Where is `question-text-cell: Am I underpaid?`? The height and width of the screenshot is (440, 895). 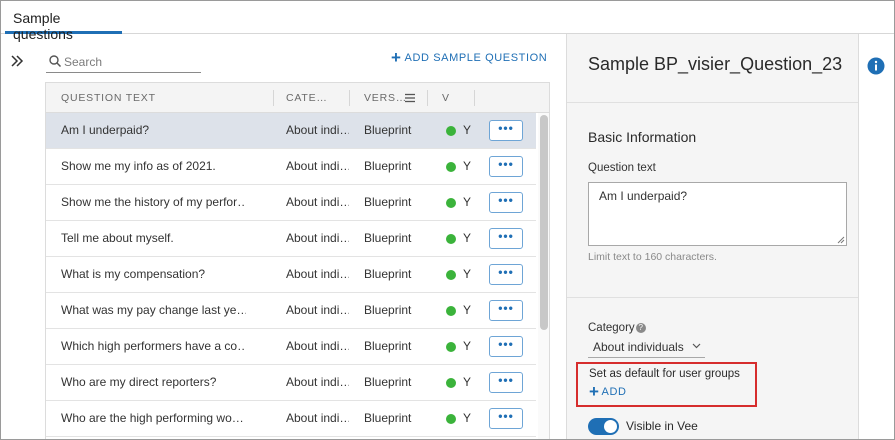 question-text-cell: Am I underpaid? is located at coordinates (105, 130).